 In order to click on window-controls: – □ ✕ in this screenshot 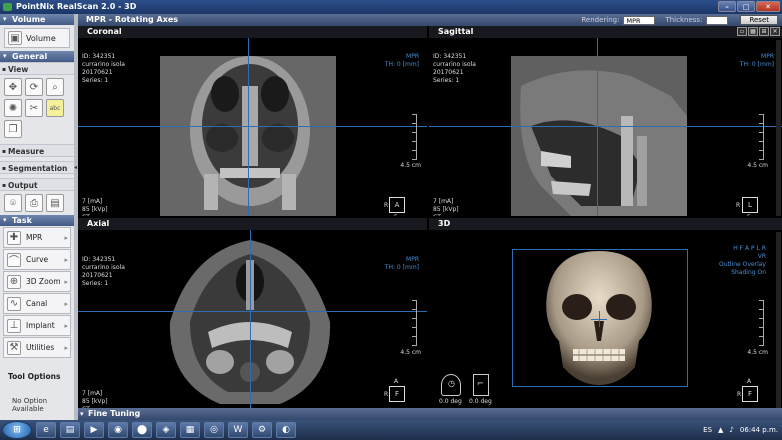, I will do `click(749, 6)`.